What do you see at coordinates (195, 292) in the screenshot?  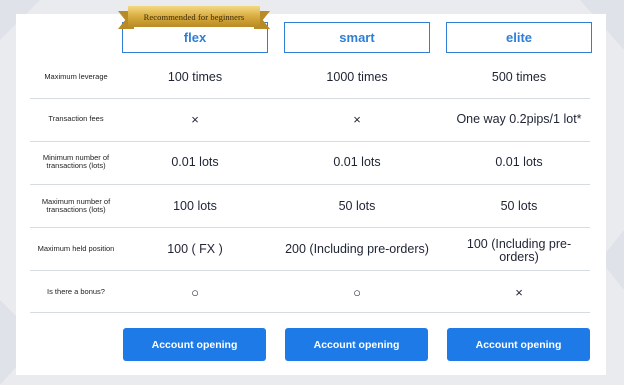 I see `cell-flex-bonus: ○` at bounding box center [195, 292].